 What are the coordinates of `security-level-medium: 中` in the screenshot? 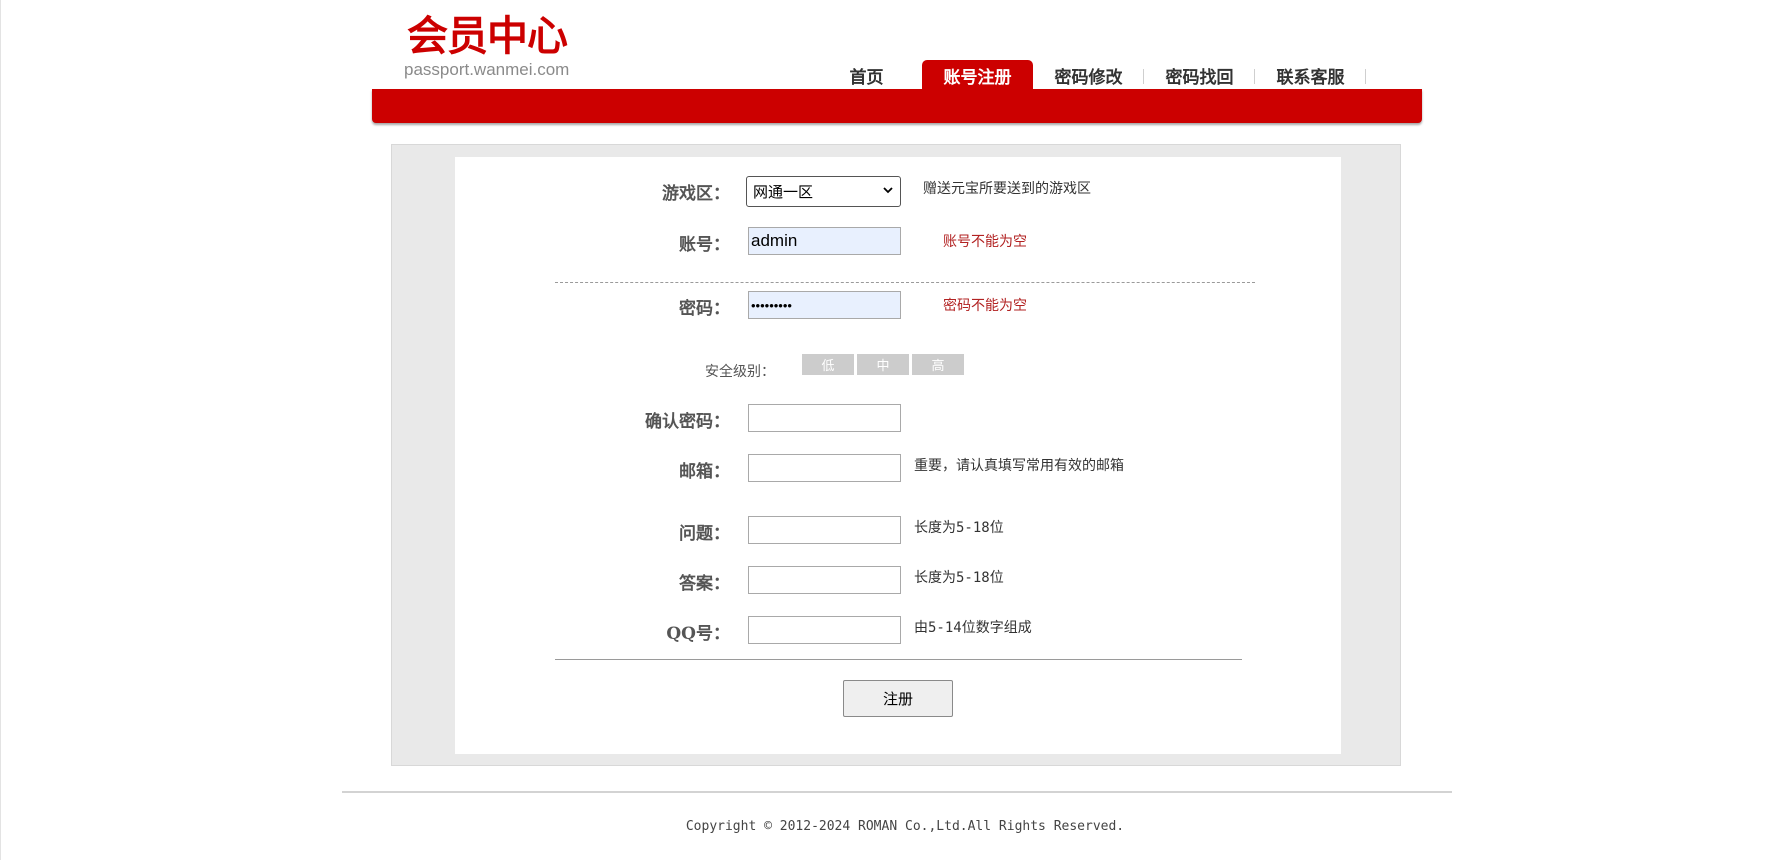 It's located at (883, 364).